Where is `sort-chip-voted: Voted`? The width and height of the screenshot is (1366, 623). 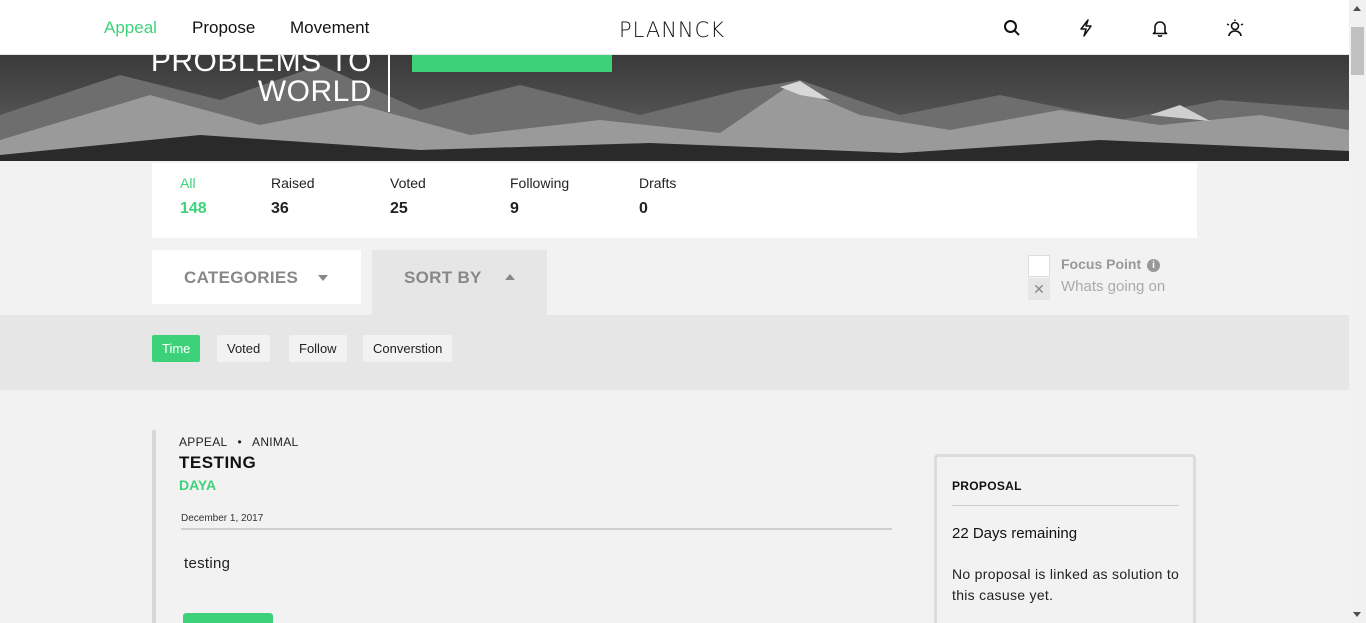
sort-chip-voted: Voted is located at coordinates (244, 348).